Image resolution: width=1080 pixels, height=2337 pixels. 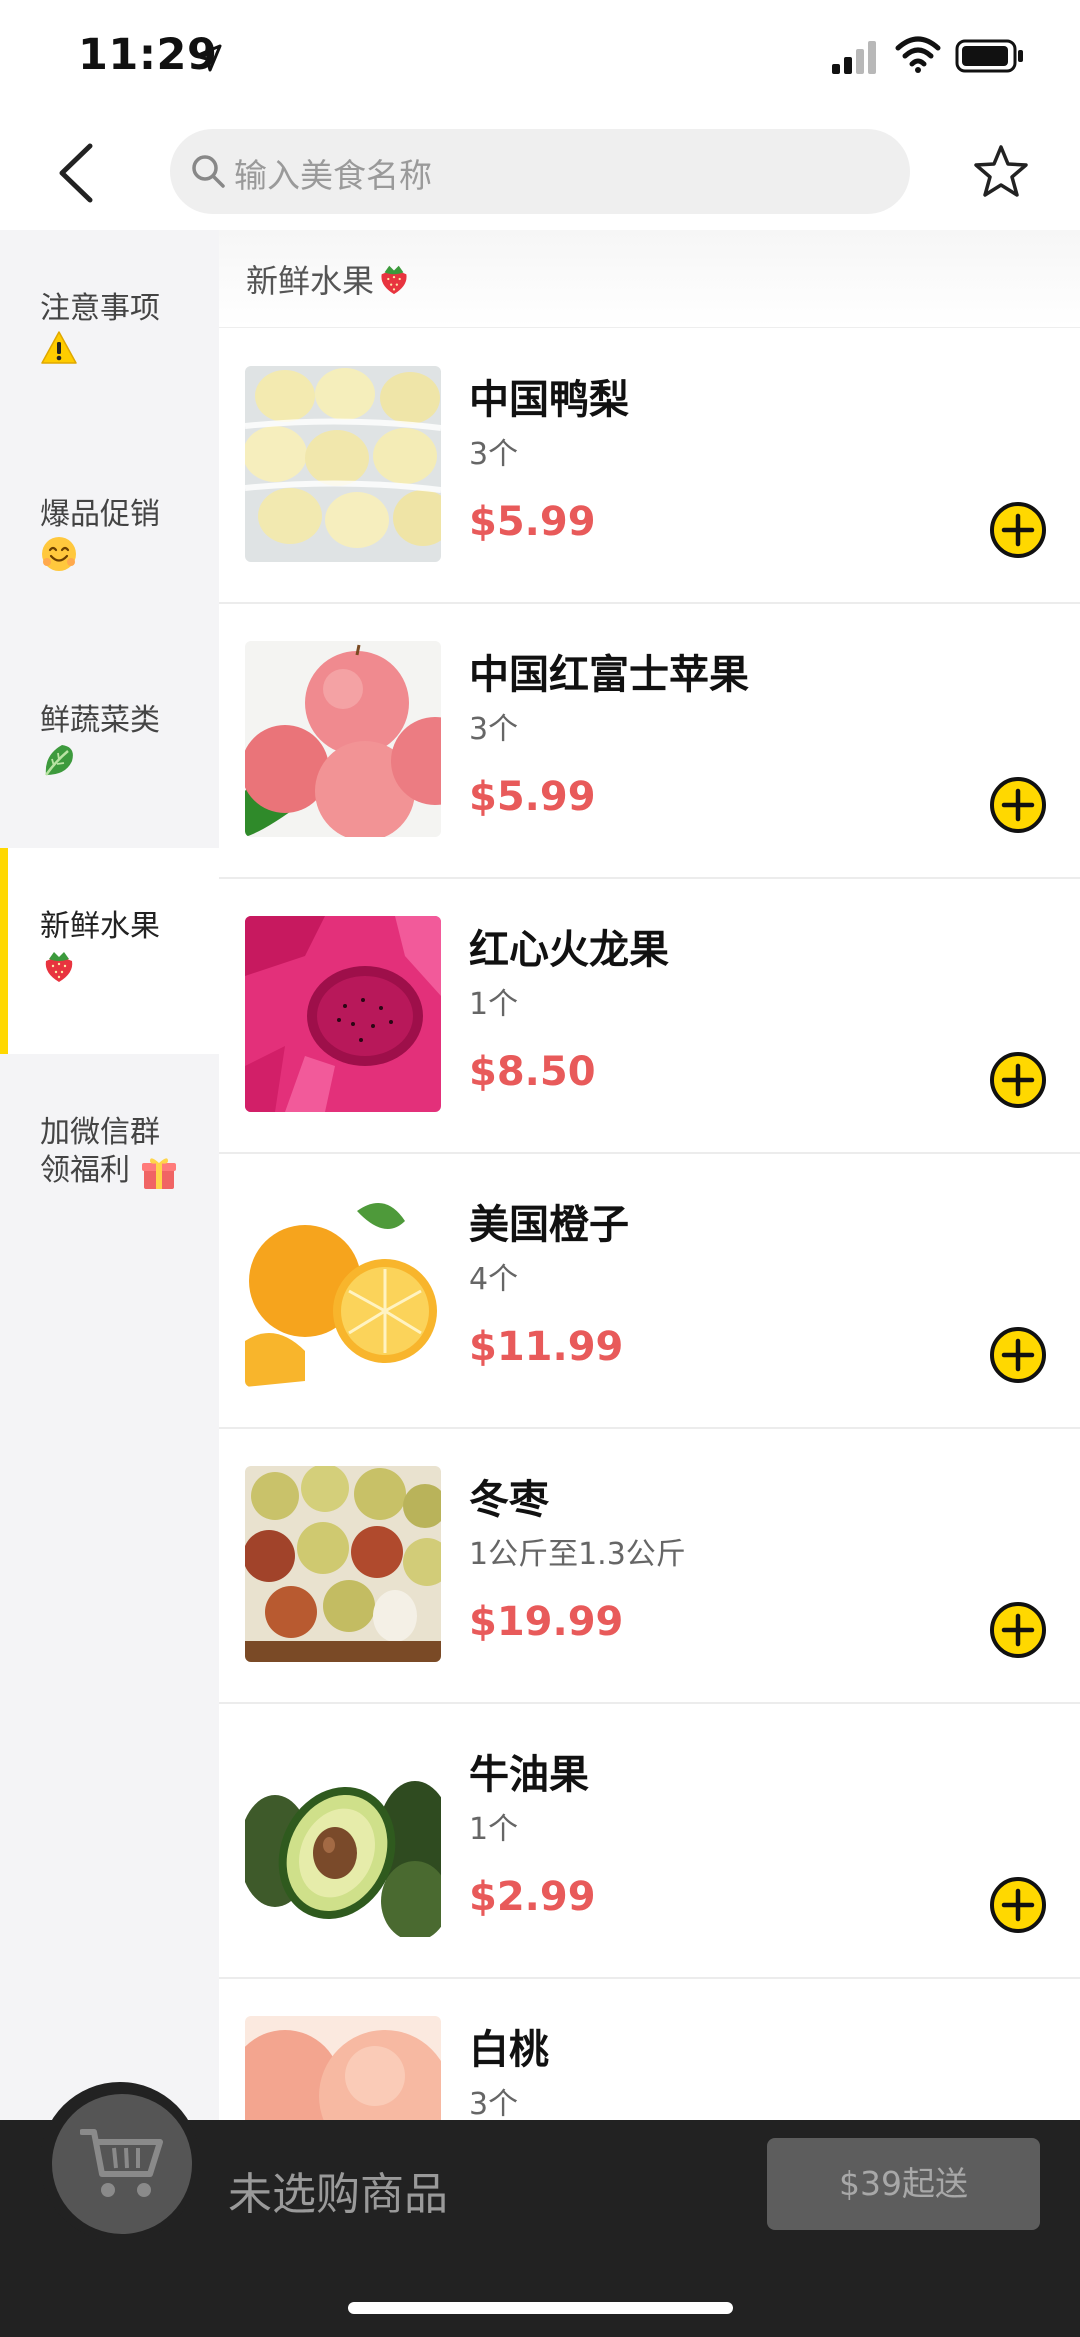 I want to click on favorite-star-button, so click(x=1001, y=172).